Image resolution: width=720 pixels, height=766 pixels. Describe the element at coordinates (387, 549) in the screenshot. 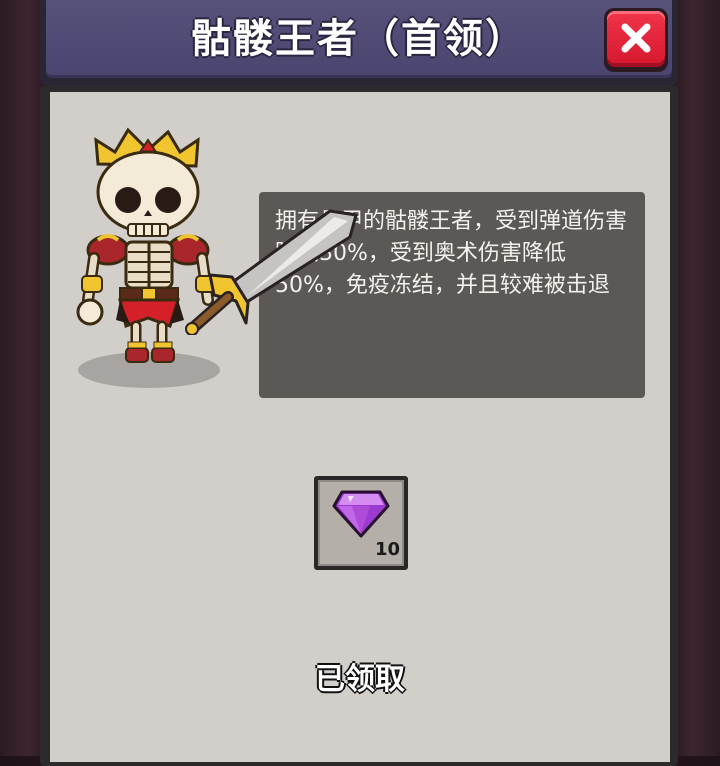

I see `reward-count: 10` at that location.